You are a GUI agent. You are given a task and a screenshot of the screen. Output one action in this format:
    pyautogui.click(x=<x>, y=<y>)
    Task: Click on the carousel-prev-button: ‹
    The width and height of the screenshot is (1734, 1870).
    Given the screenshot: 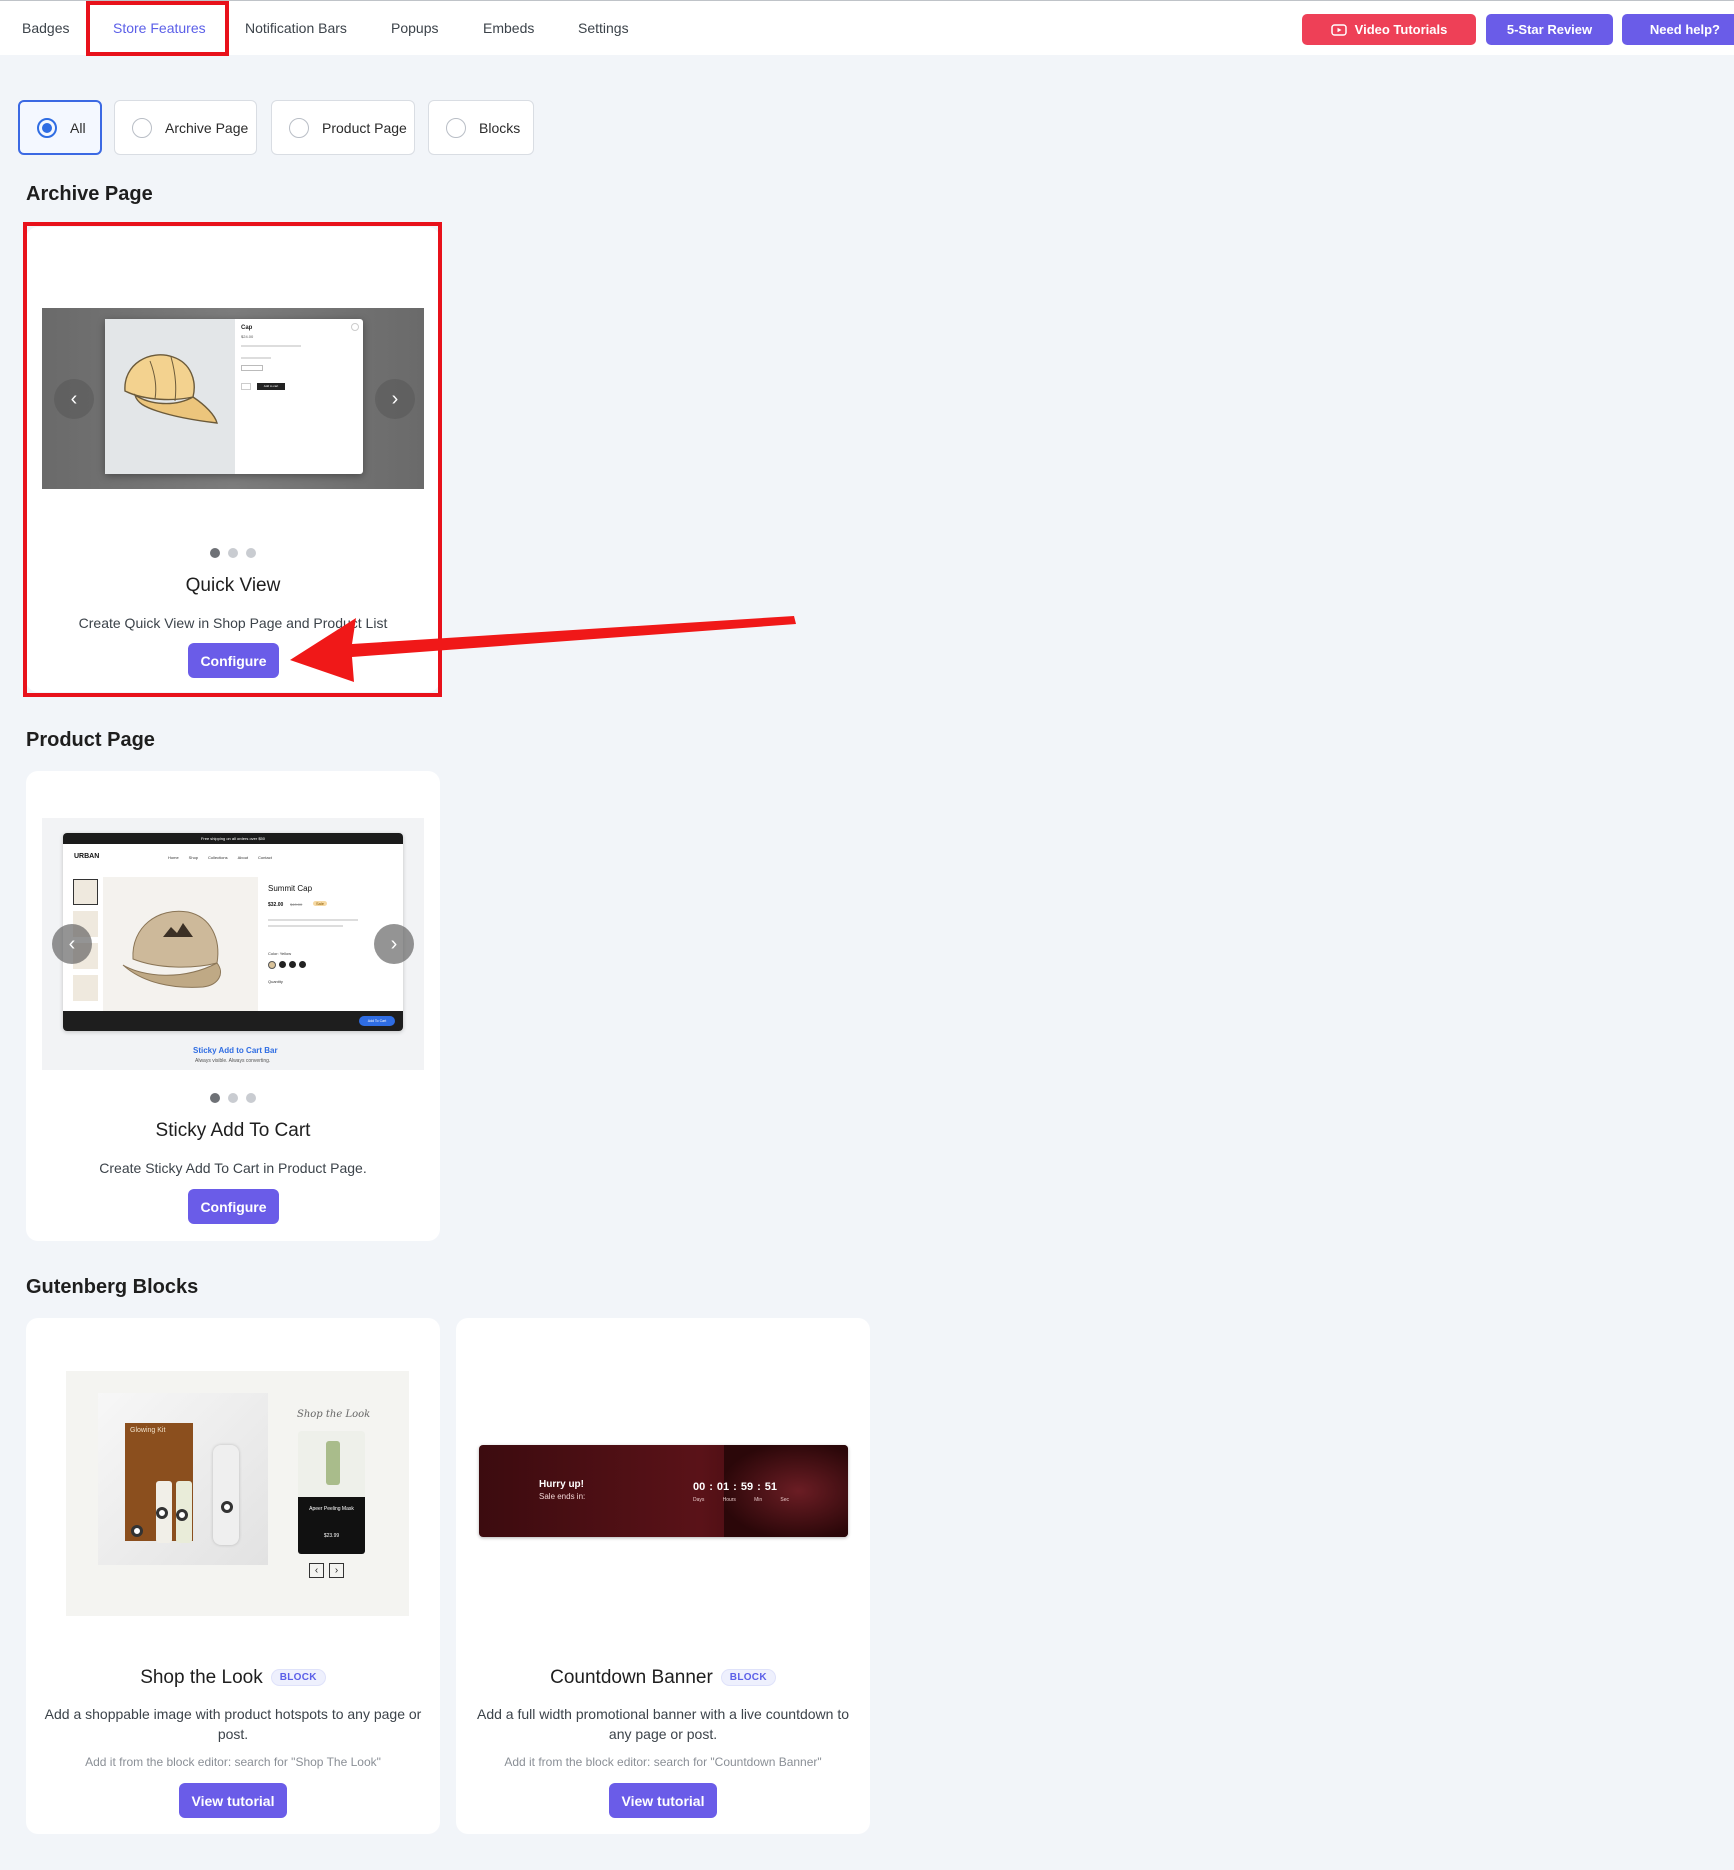 What is the action you would take?
    pyautogui.click(x=72, y=944)
    